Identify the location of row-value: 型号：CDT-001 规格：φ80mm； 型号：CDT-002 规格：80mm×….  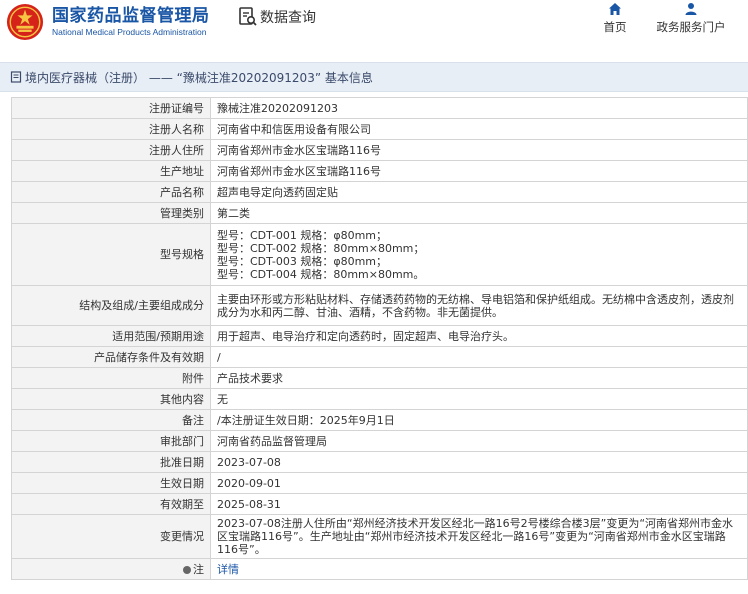
(479, 254).